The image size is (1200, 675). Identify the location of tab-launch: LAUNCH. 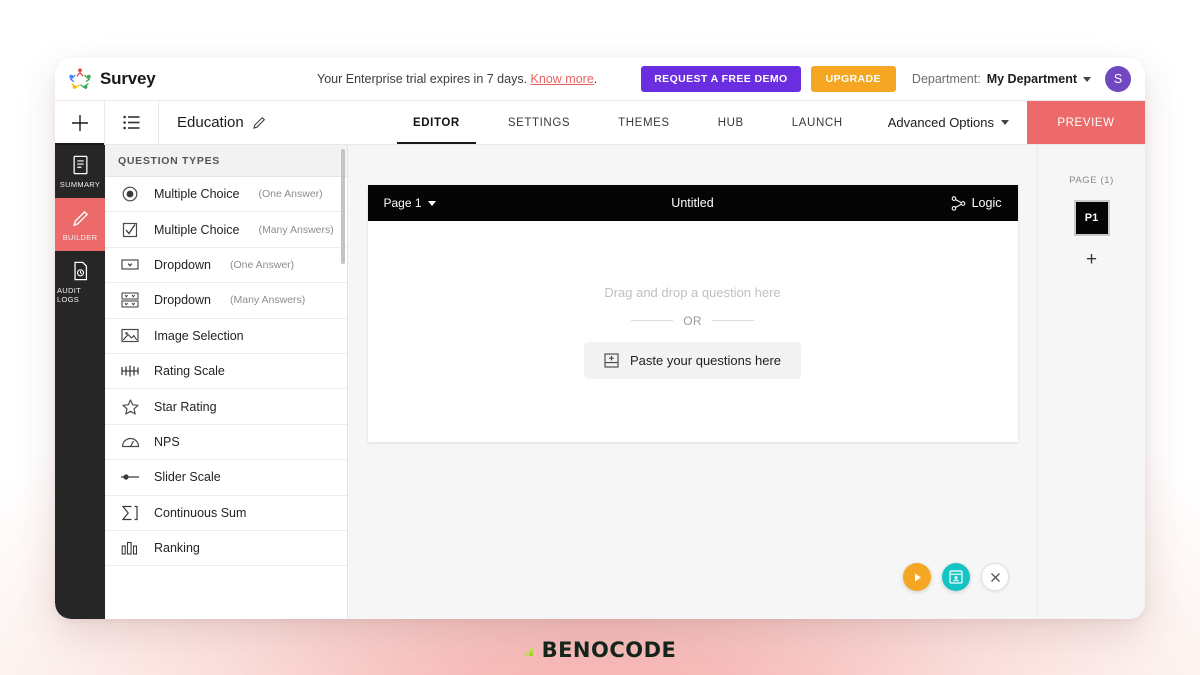
(817, 122).